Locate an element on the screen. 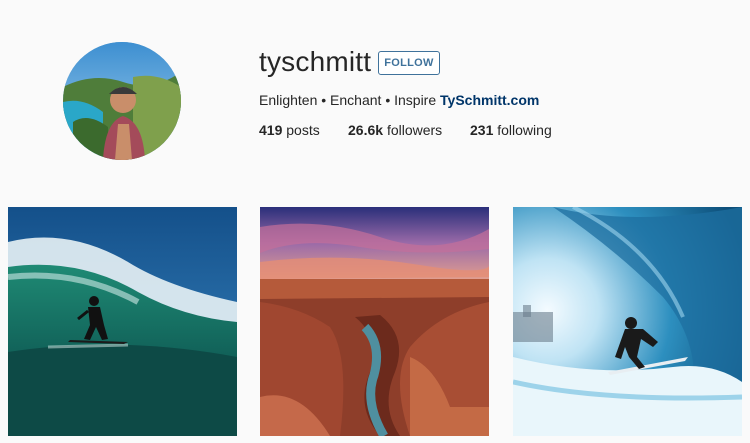 Image resolution: width=750 pixels, height=443 pixels. profile-avatar is located at coordinates (122, 101).